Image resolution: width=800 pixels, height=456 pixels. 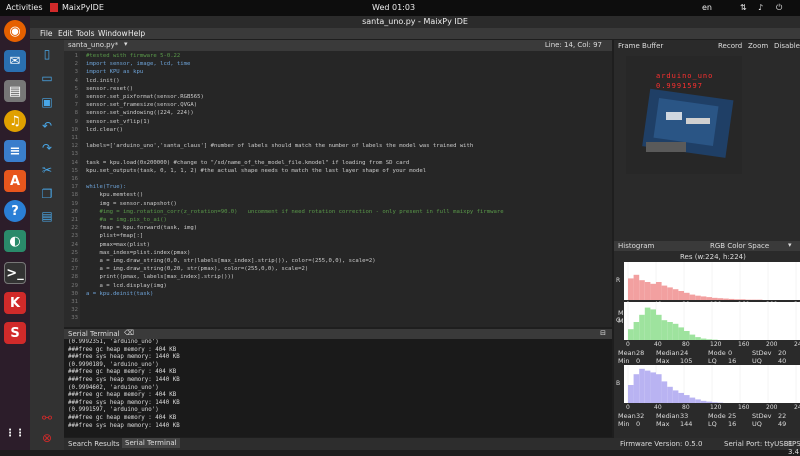 I want to click on tab-dropdown-icon: ▾, so click(x=126, y=44).